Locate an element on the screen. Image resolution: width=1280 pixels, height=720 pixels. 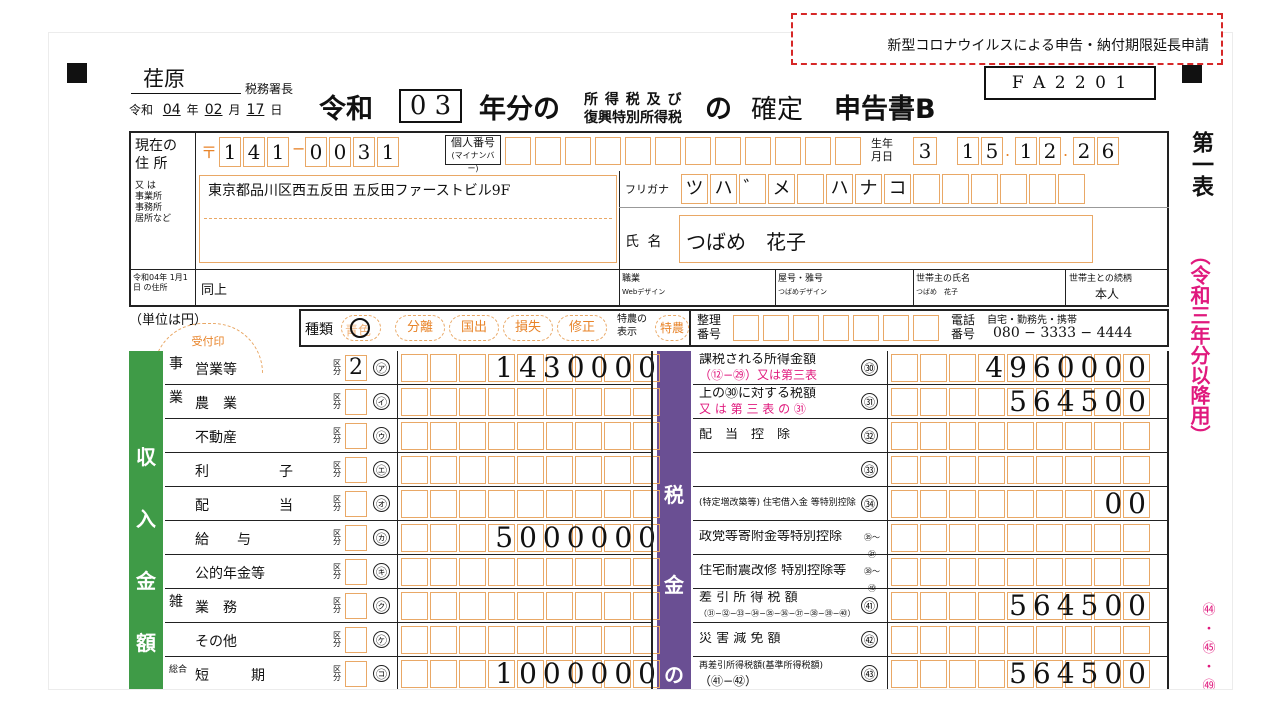
title-nenbun: 年分の is located at coordinates (519, 109).